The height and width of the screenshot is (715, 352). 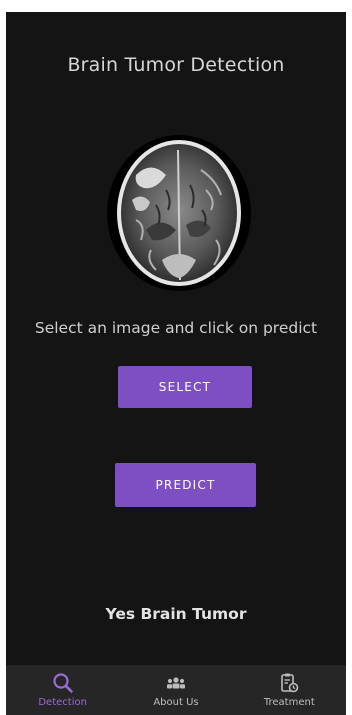 What do you see at coordinates (175, 683) in the screenshot?
I see `people-icon` at bounding box center [175, 683].